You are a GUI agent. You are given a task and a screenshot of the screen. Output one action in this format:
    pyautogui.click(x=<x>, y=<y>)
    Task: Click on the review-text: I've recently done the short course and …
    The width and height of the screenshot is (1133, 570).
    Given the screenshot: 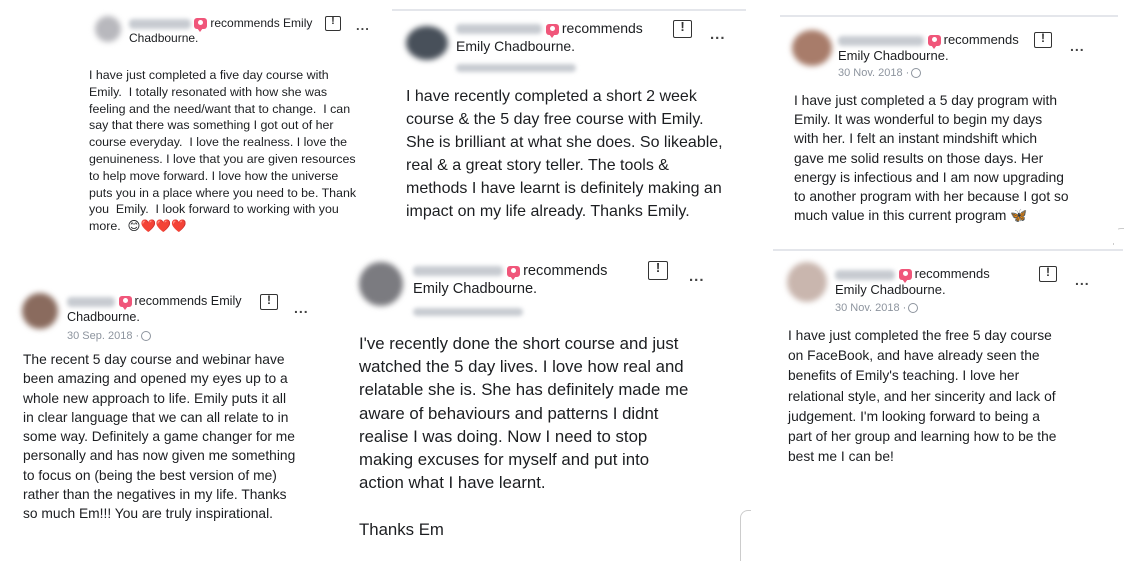 What is the action you would take?
    pyautogui.click(x=524, y=436)
    